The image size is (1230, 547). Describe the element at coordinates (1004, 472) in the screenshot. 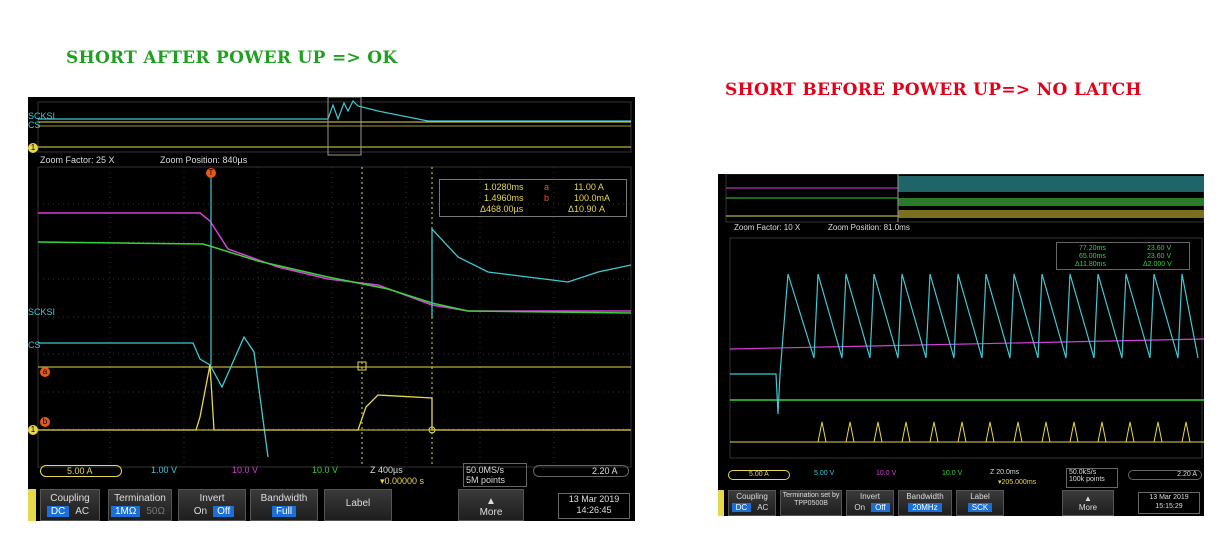

I see `horizontal-scale: Z 20.0ms` at that location.